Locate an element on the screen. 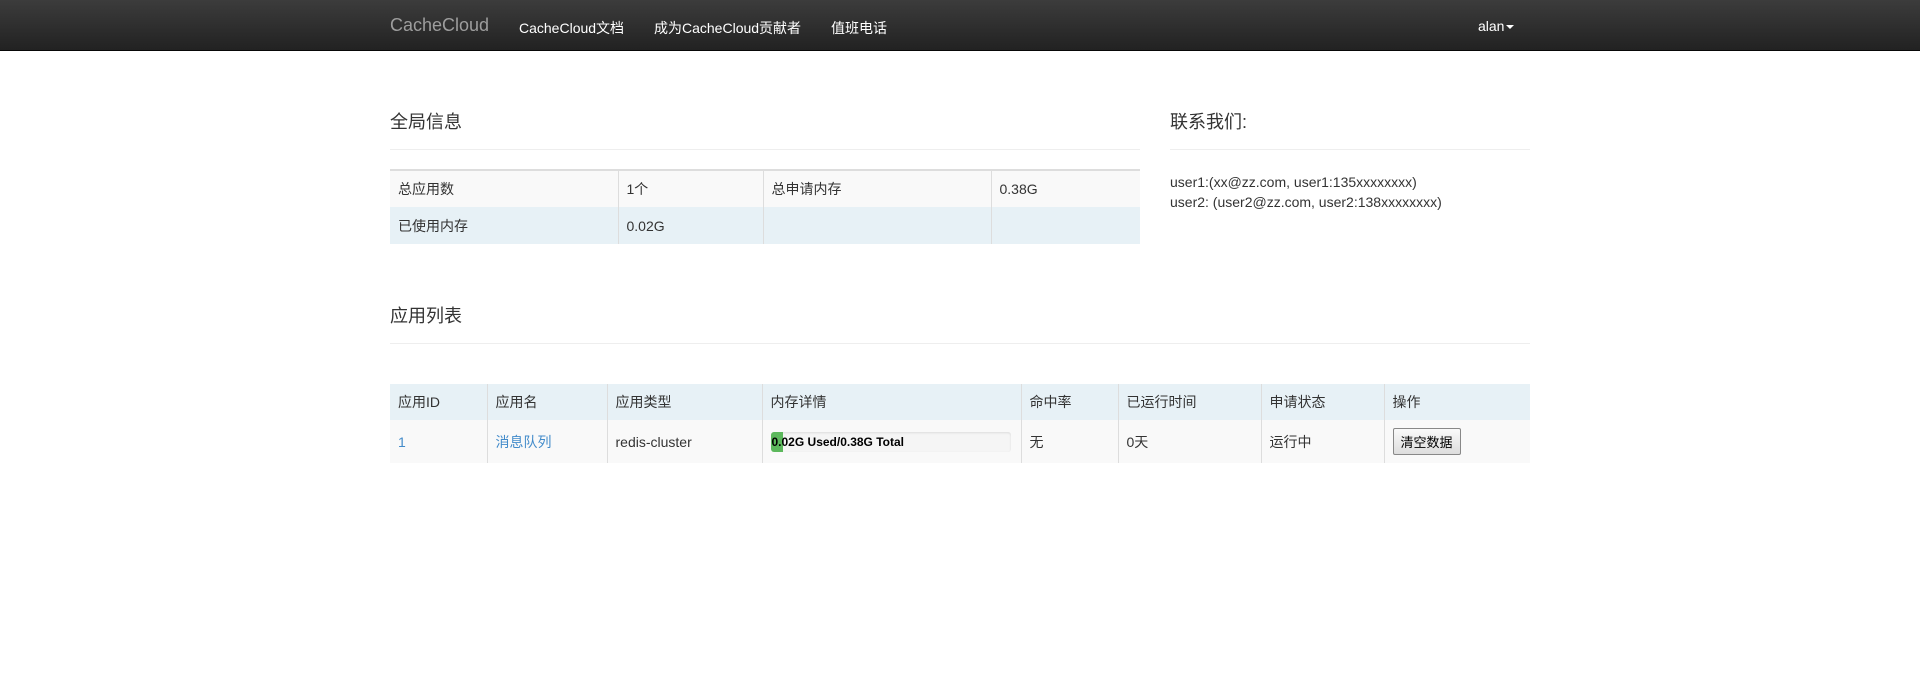  memory-progress-text: 0.02G Used/0.38G Total is located at coordinates (838, 441).